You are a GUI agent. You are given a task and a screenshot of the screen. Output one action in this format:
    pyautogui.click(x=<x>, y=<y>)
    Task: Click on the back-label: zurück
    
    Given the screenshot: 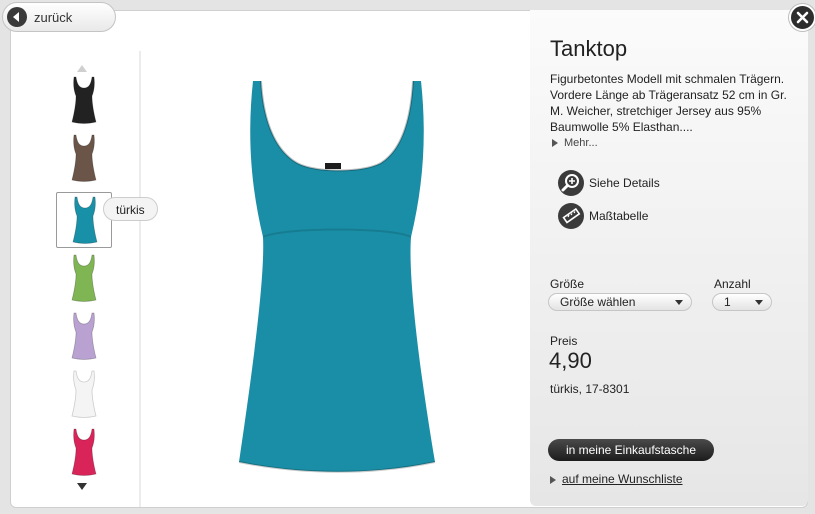 What is the action you would take?
    pyautogui.click(x=53, y=17)
    